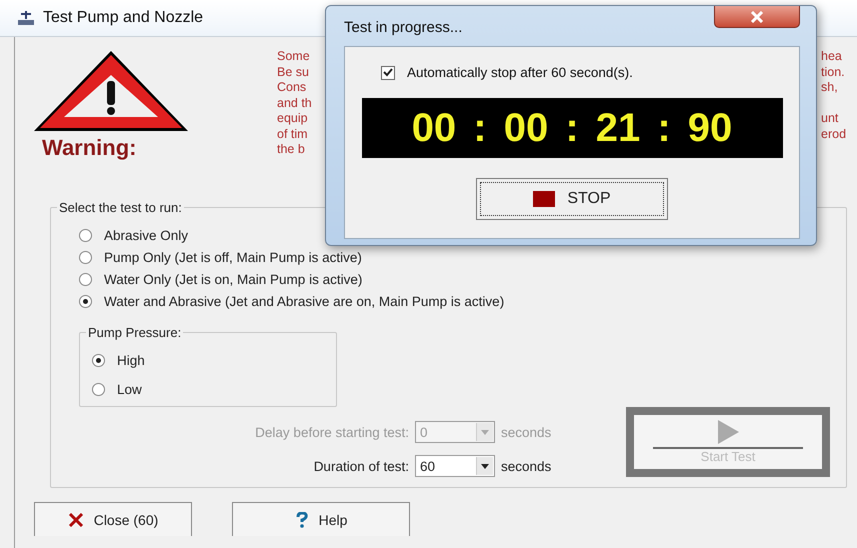 The image size is (857, 548). I want to click on dropdown-field: 60, so click(455, 466).